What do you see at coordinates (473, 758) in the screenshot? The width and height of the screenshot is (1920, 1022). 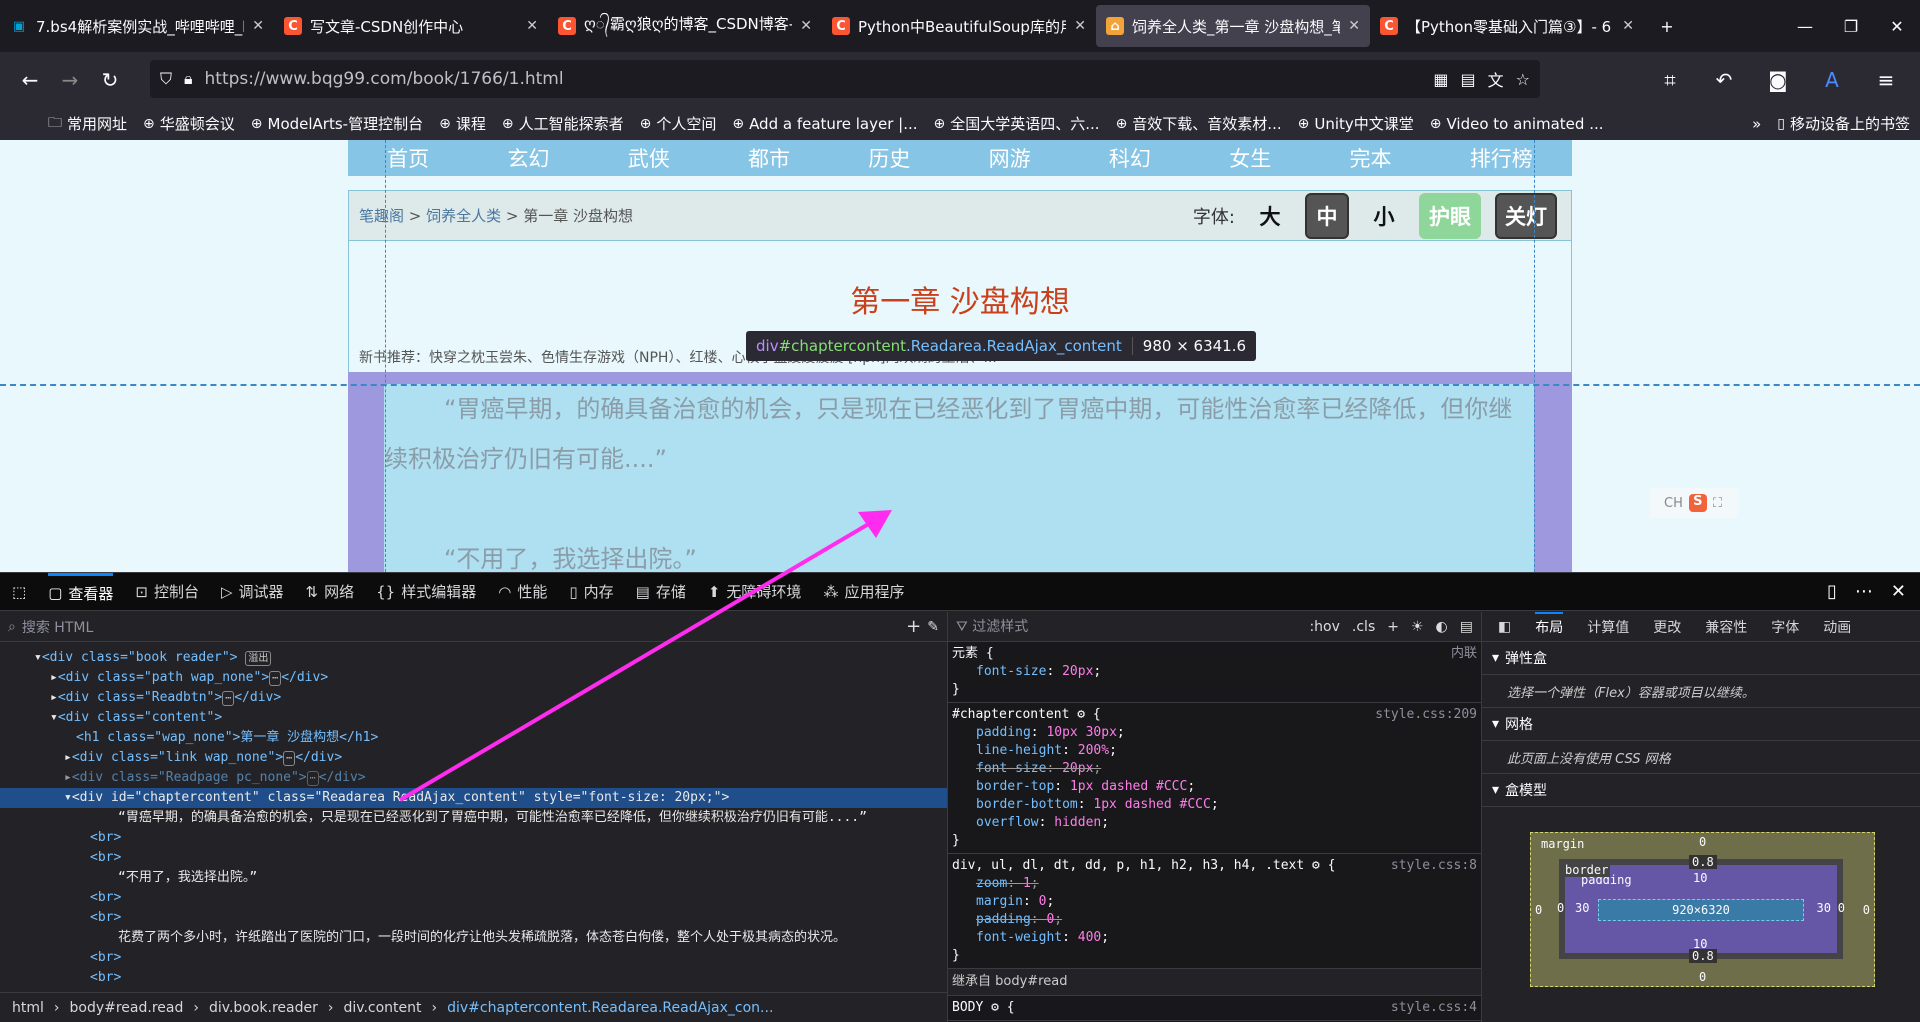 I see `tree-node: ▸<div class="link wap_none"> ⋯ </div>` at bounding box center [473, 758].